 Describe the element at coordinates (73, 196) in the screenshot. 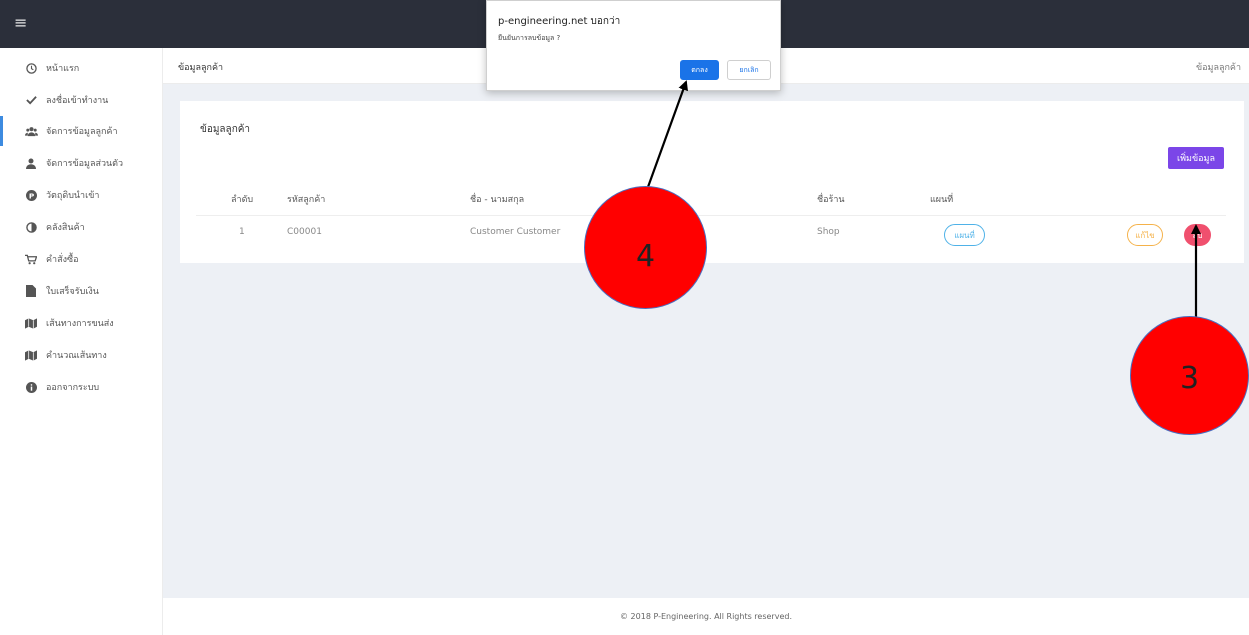

I see `sidebar-item-label: วัตถุดิบนำเข้า` at that location.